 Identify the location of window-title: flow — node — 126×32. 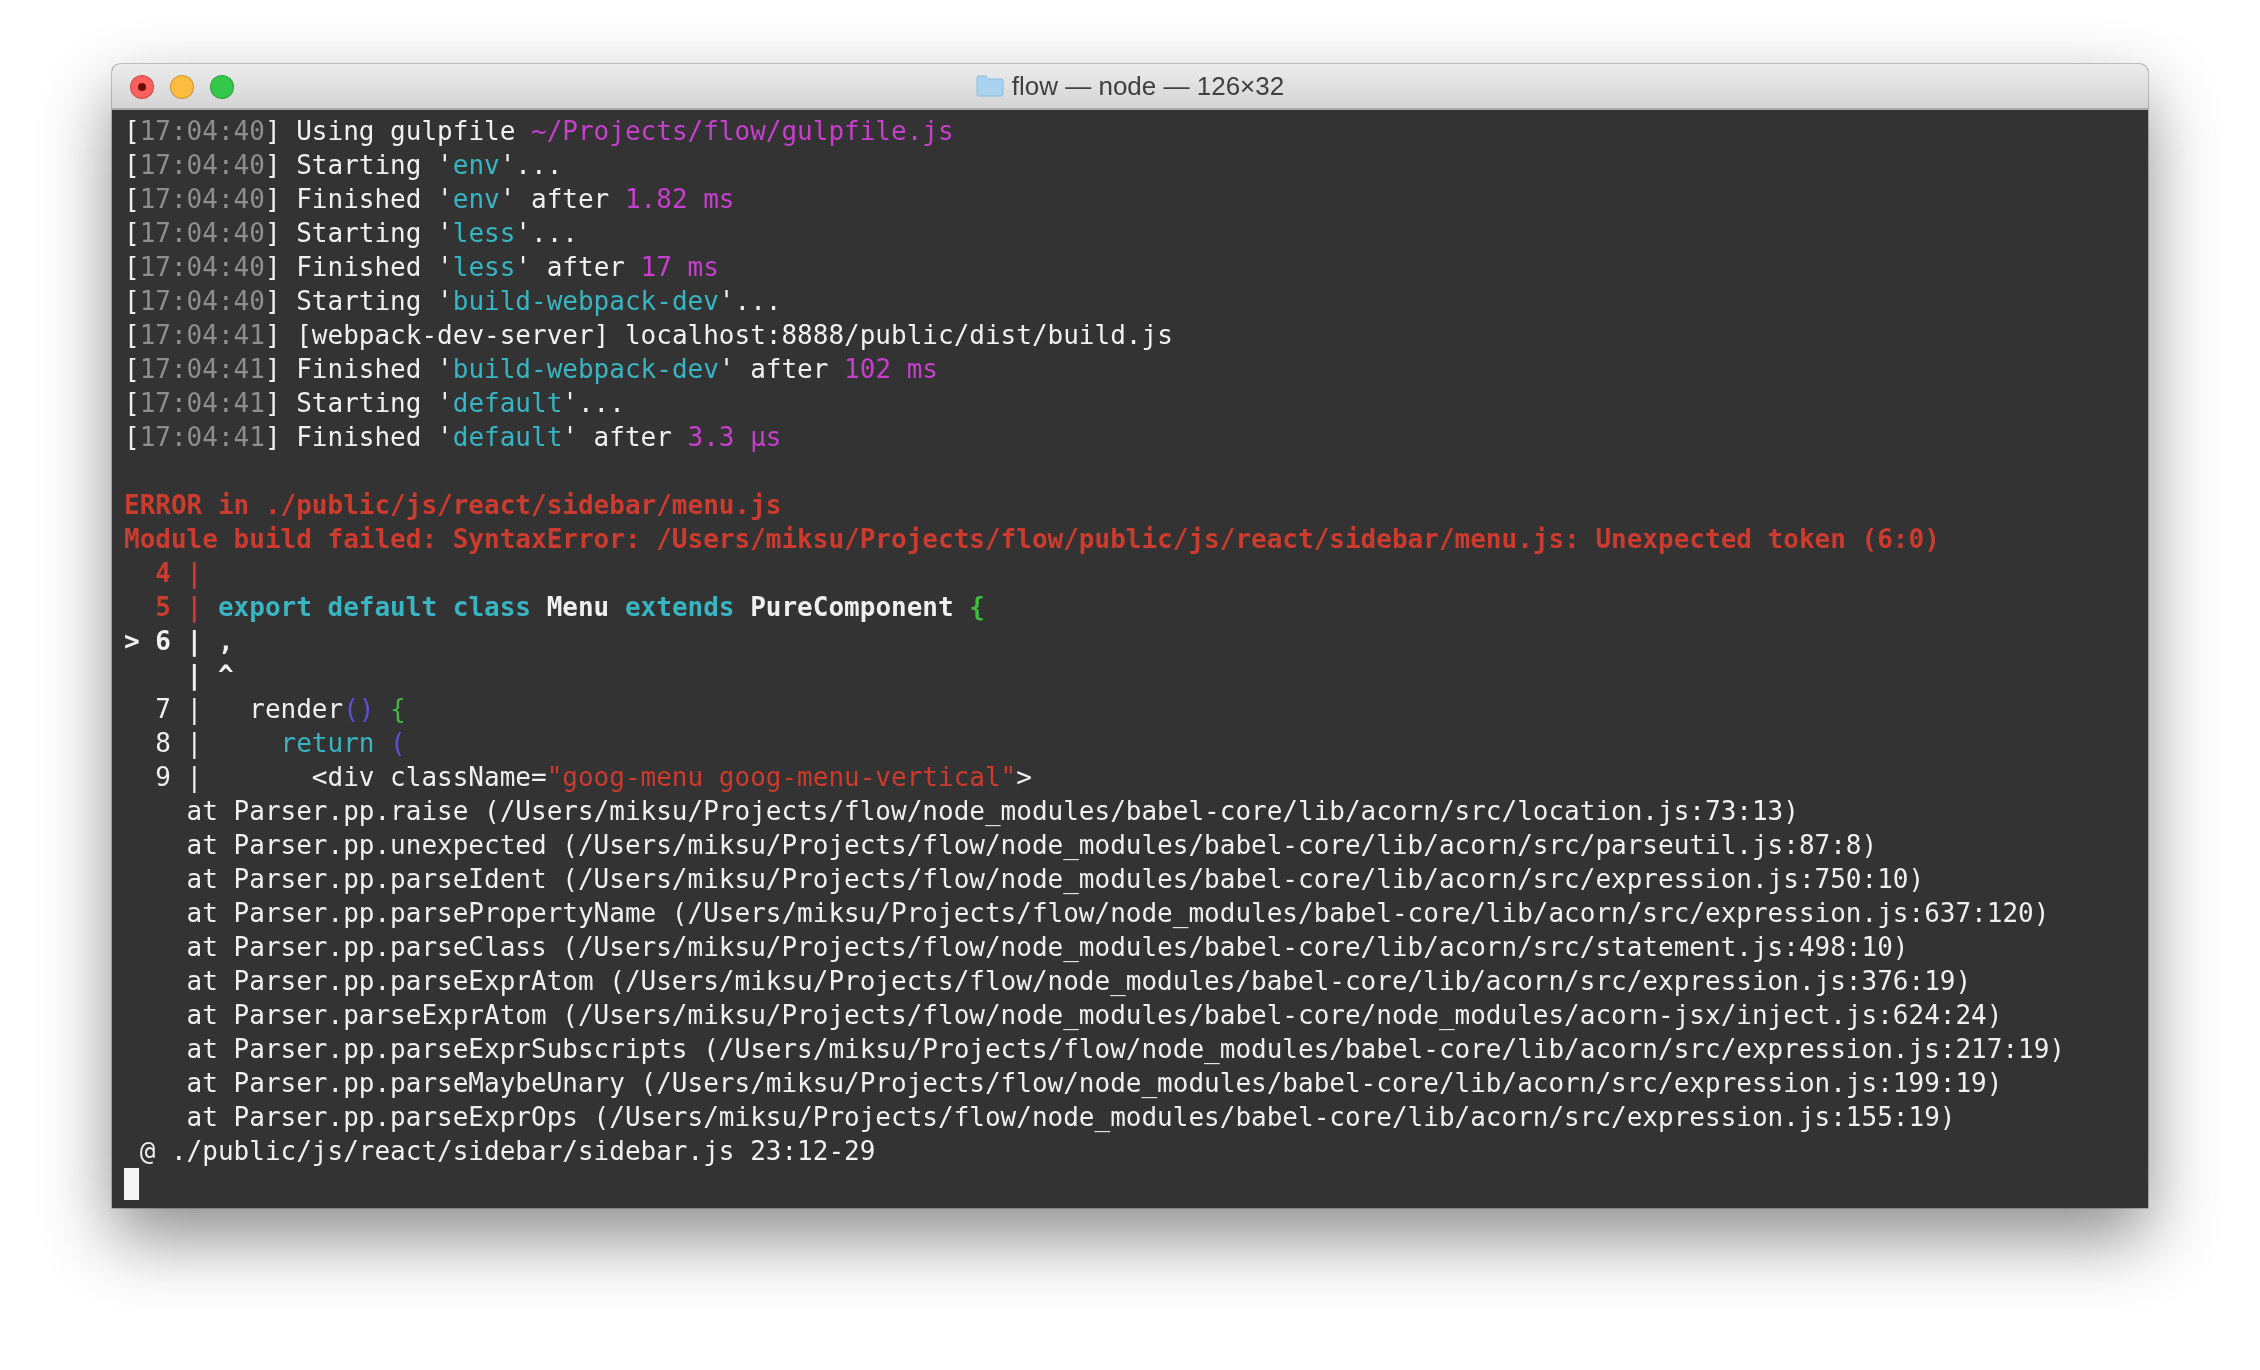
(1148, 86).